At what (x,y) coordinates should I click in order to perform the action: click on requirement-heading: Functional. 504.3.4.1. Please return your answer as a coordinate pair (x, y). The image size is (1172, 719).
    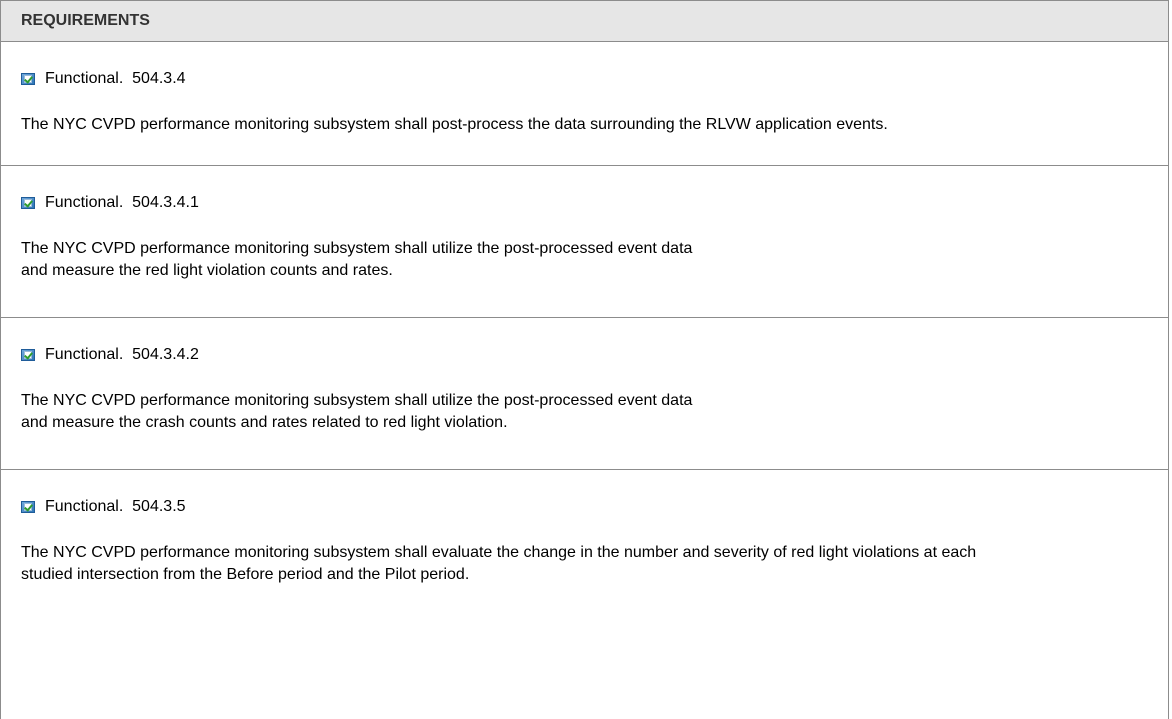
    Looking at the image, I should click on (110, 203).